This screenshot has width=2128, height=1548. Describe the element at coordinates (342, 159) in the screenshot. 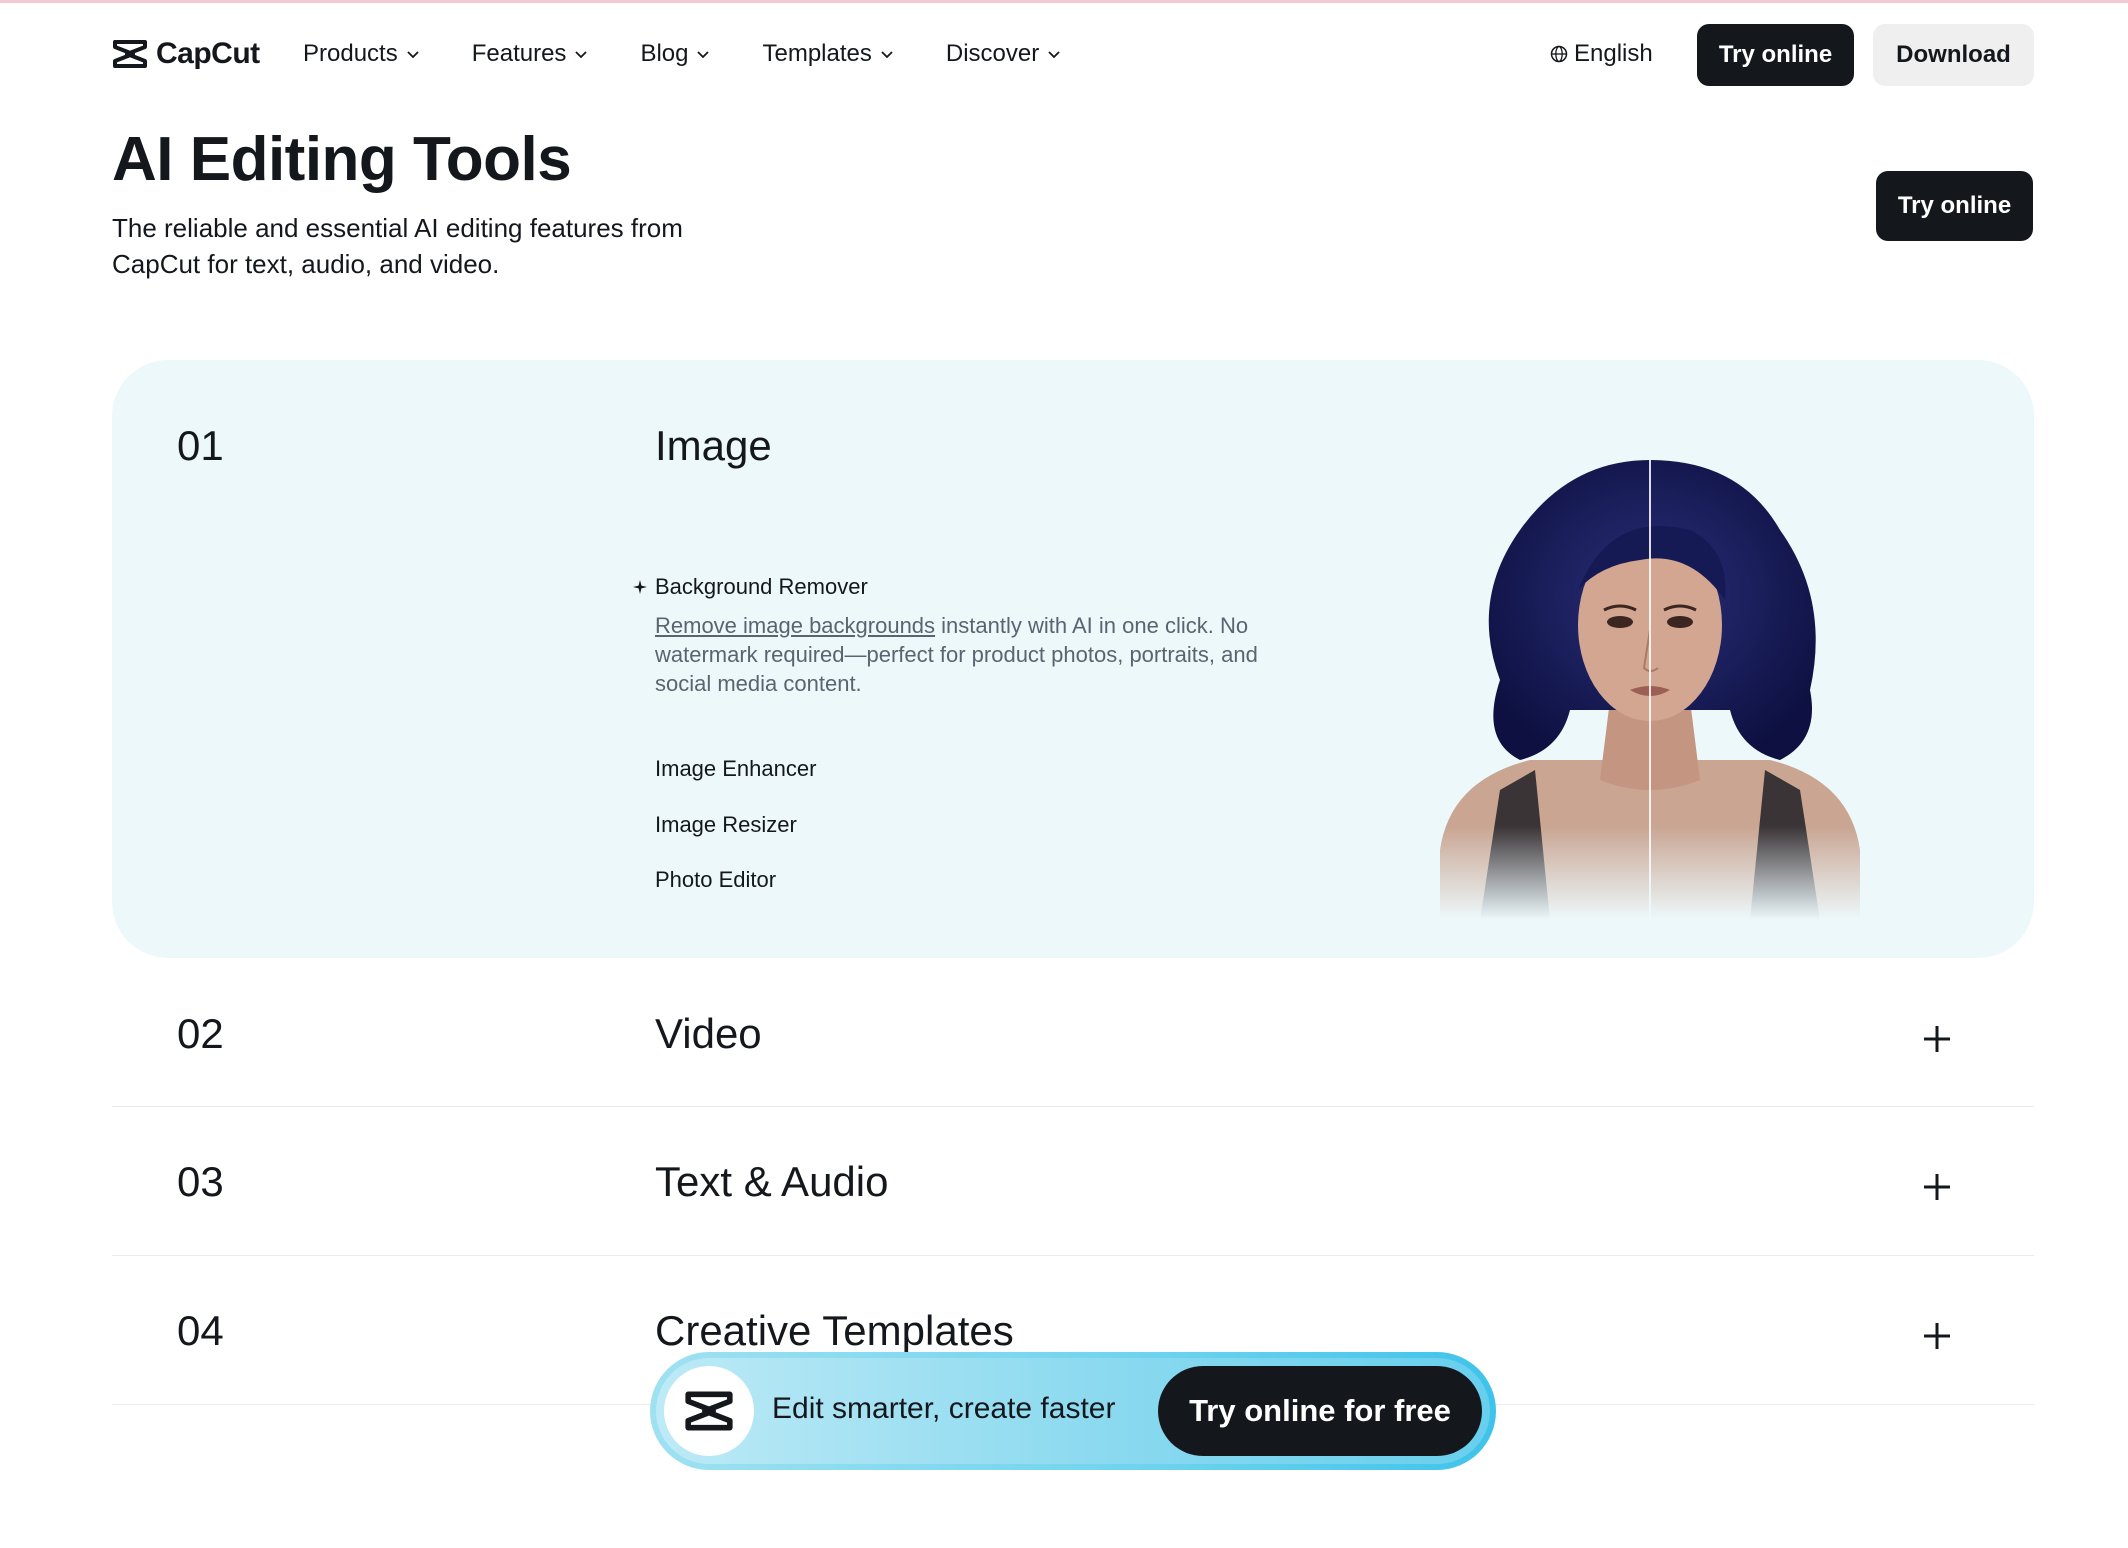

I see `page-title: AI Editing Tools` at that location.